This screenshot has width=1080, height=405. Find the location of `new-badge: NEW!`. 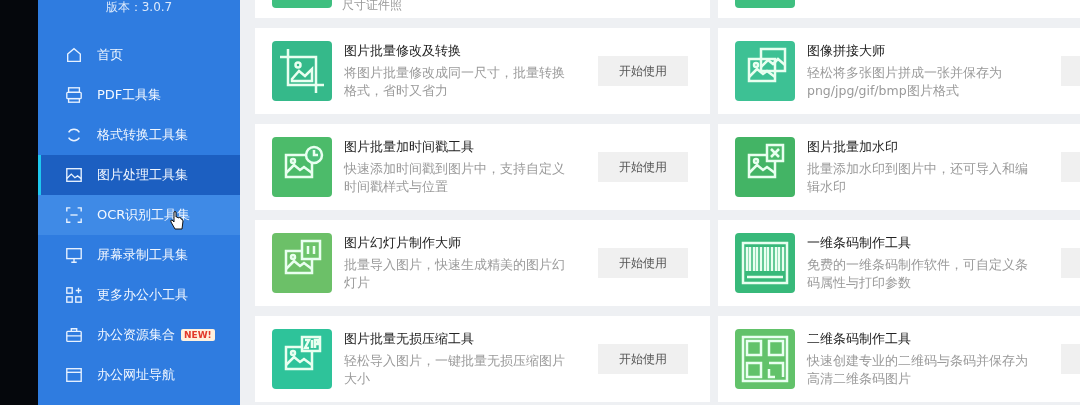

new-badge: NEW! is located at coordinates (198, 335).